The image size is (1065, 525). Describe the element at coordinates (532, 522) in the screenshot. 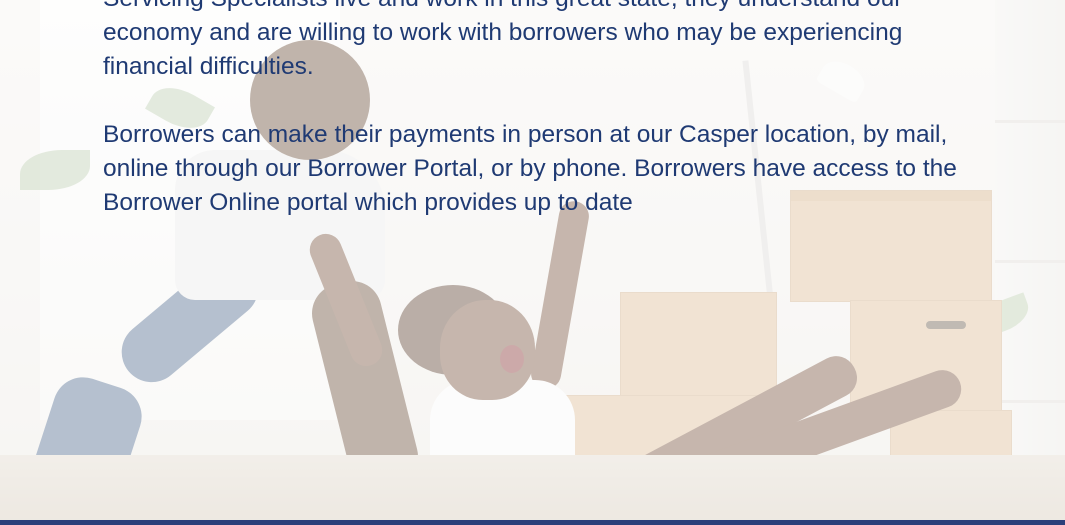

I see `bottom-accent-bar` at that location.